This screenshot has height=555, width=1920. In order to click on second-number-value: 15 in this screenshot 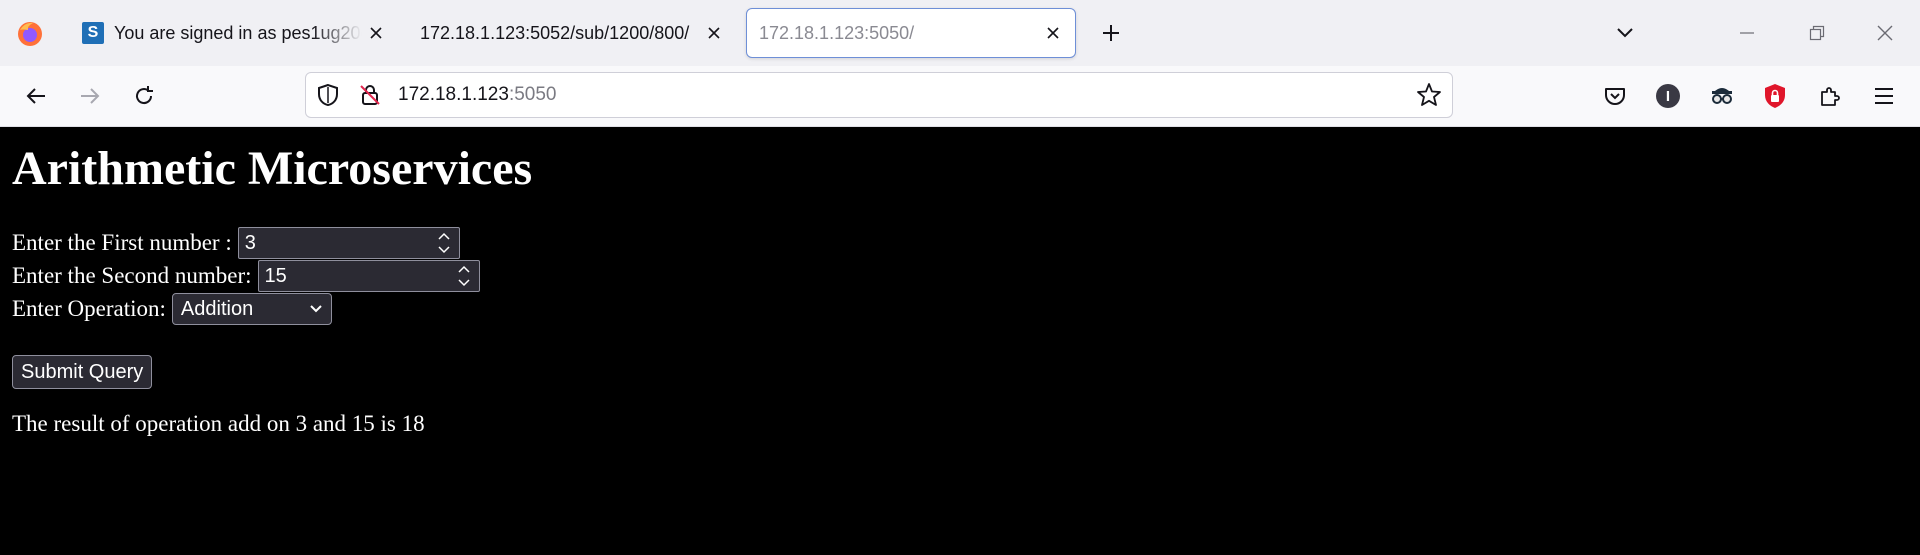, I will do `click(275, 275)`.